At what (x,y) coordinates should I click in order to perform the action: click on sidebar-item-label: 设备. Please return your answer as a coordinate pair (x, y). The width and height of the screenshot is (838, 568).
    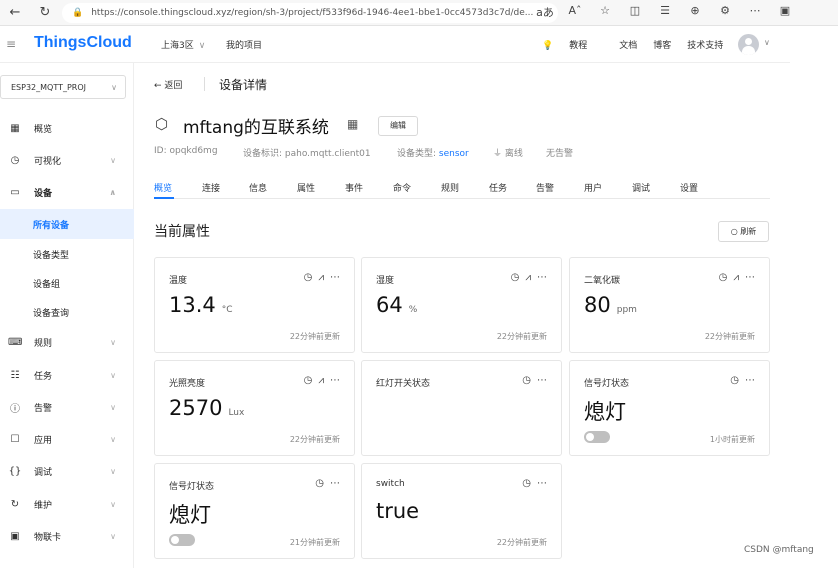
    Looking at the image, I should click on (43, 193).